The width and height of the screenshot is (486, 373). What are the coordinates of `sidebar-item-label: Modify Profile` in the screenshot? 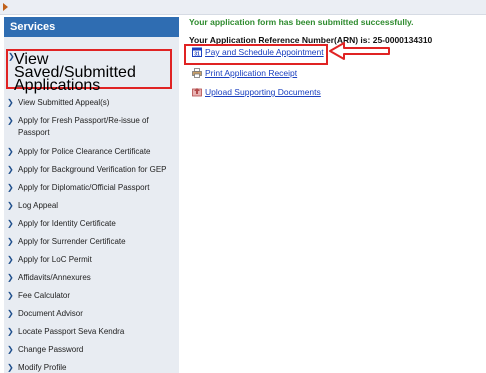 It's located at (42, 367).